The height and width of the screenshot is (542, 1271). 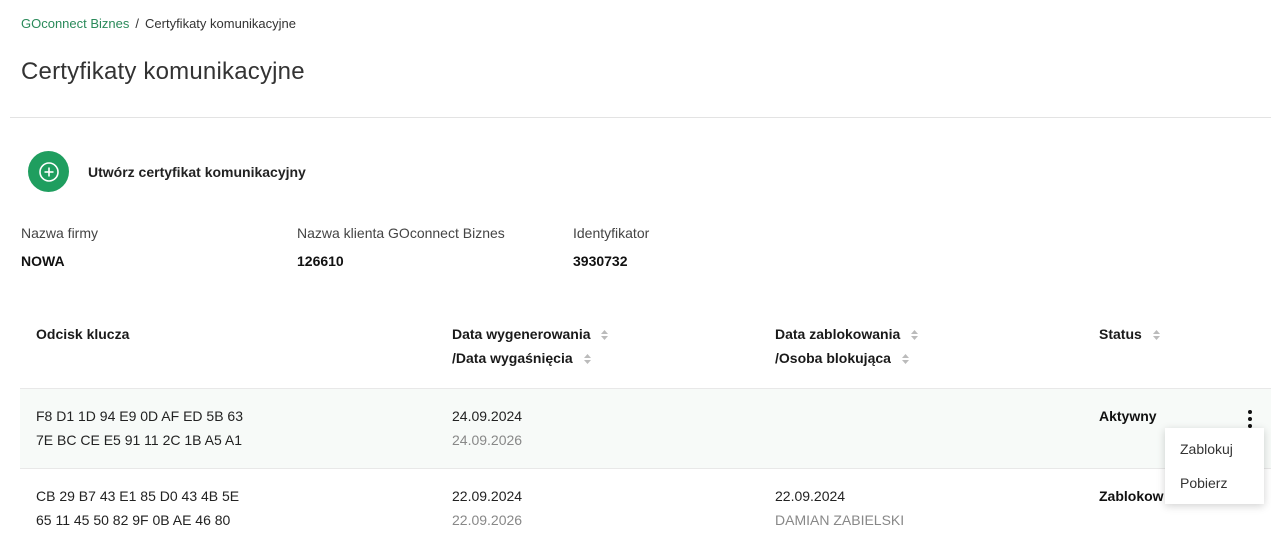 I want to click on column-header-blocked-by-label: /Osoba blokująca, so click(x=833, y=358).